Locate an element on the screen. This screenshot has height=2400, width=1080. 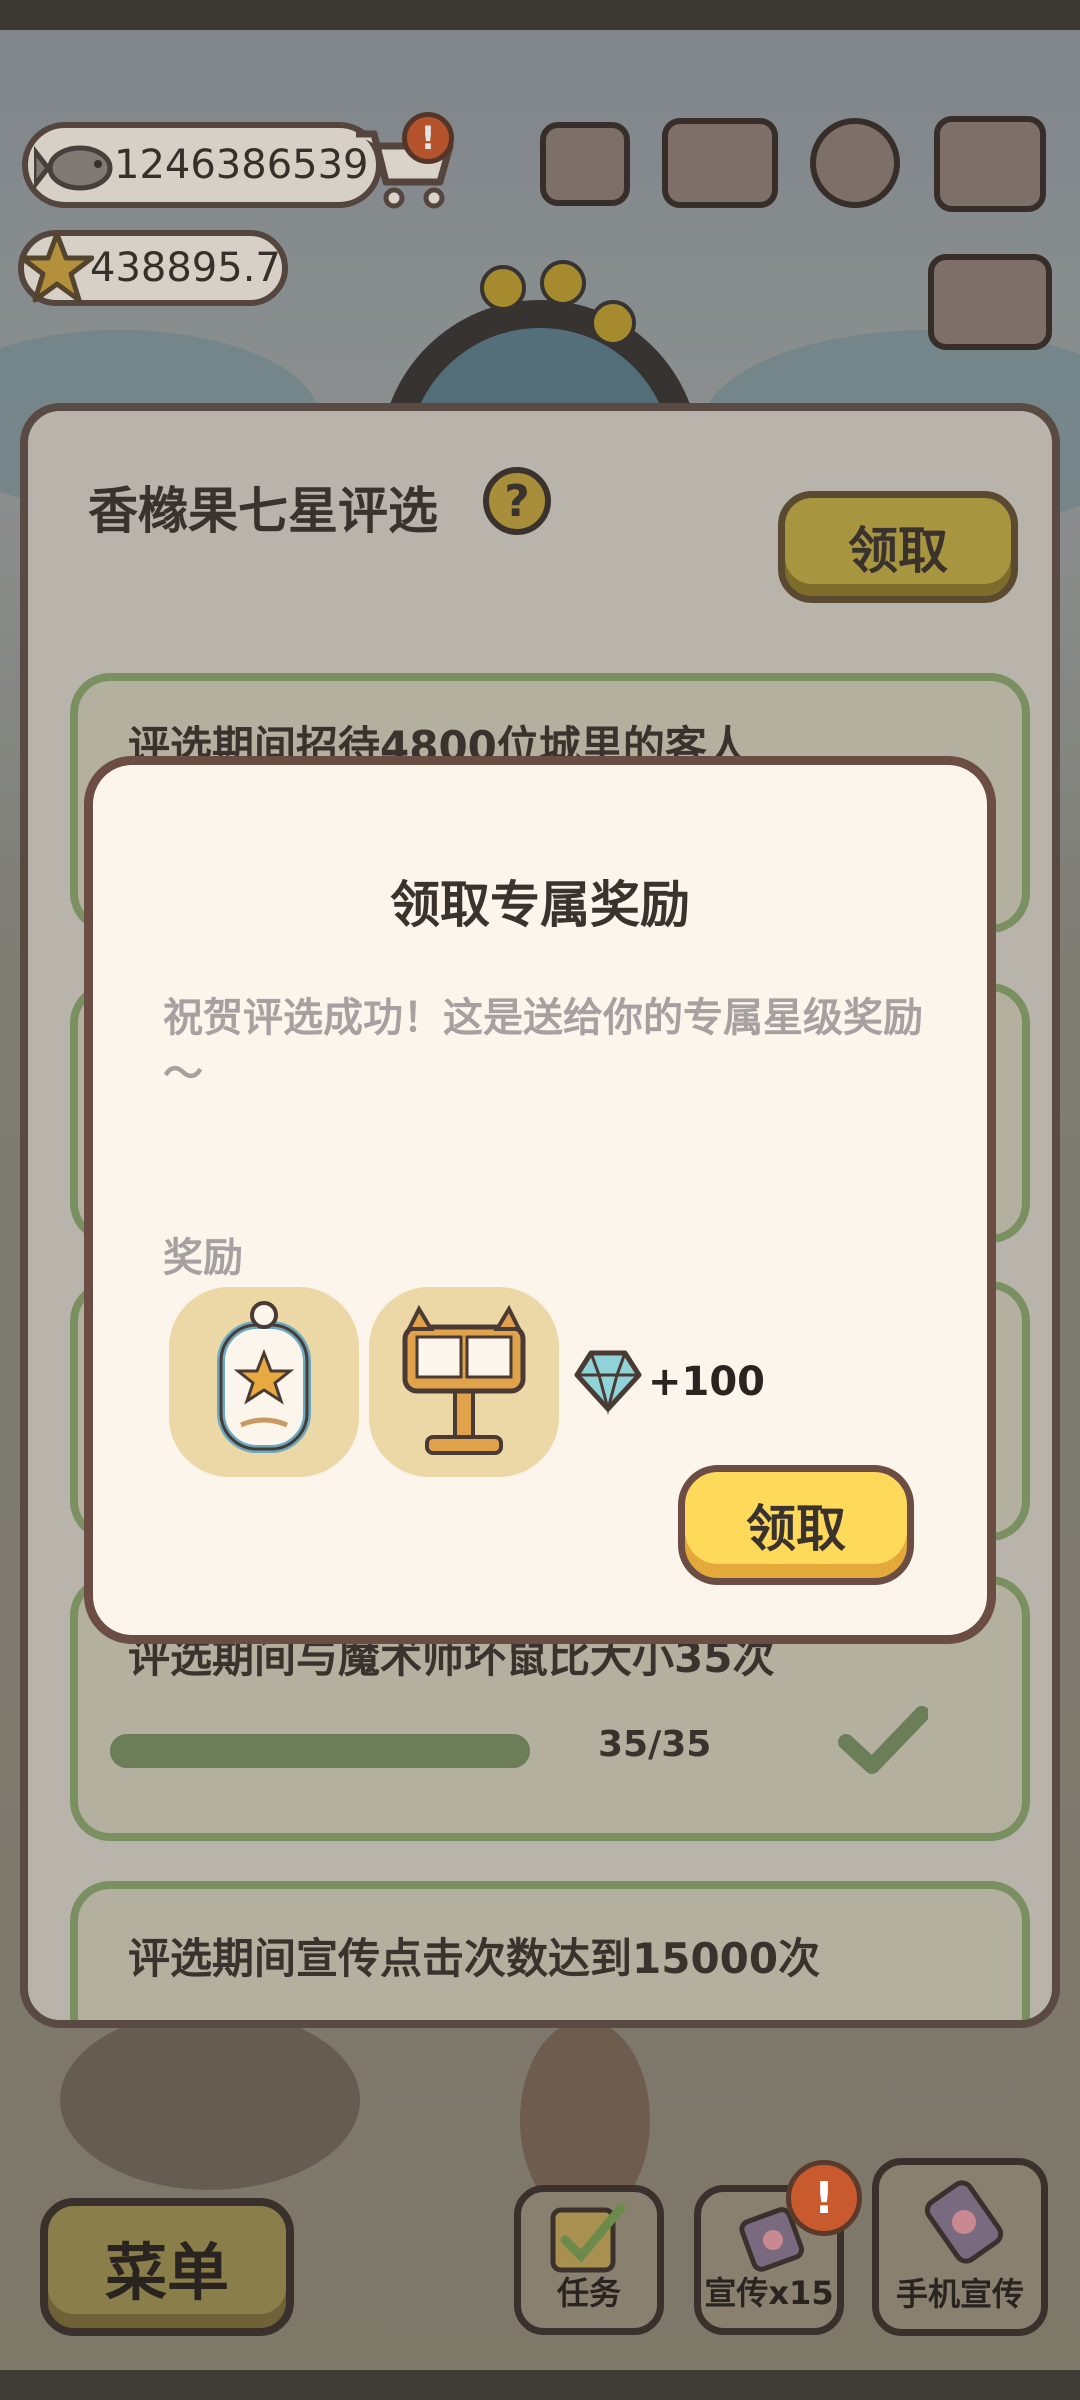
check-icon is located at coordinates (883, 1740).